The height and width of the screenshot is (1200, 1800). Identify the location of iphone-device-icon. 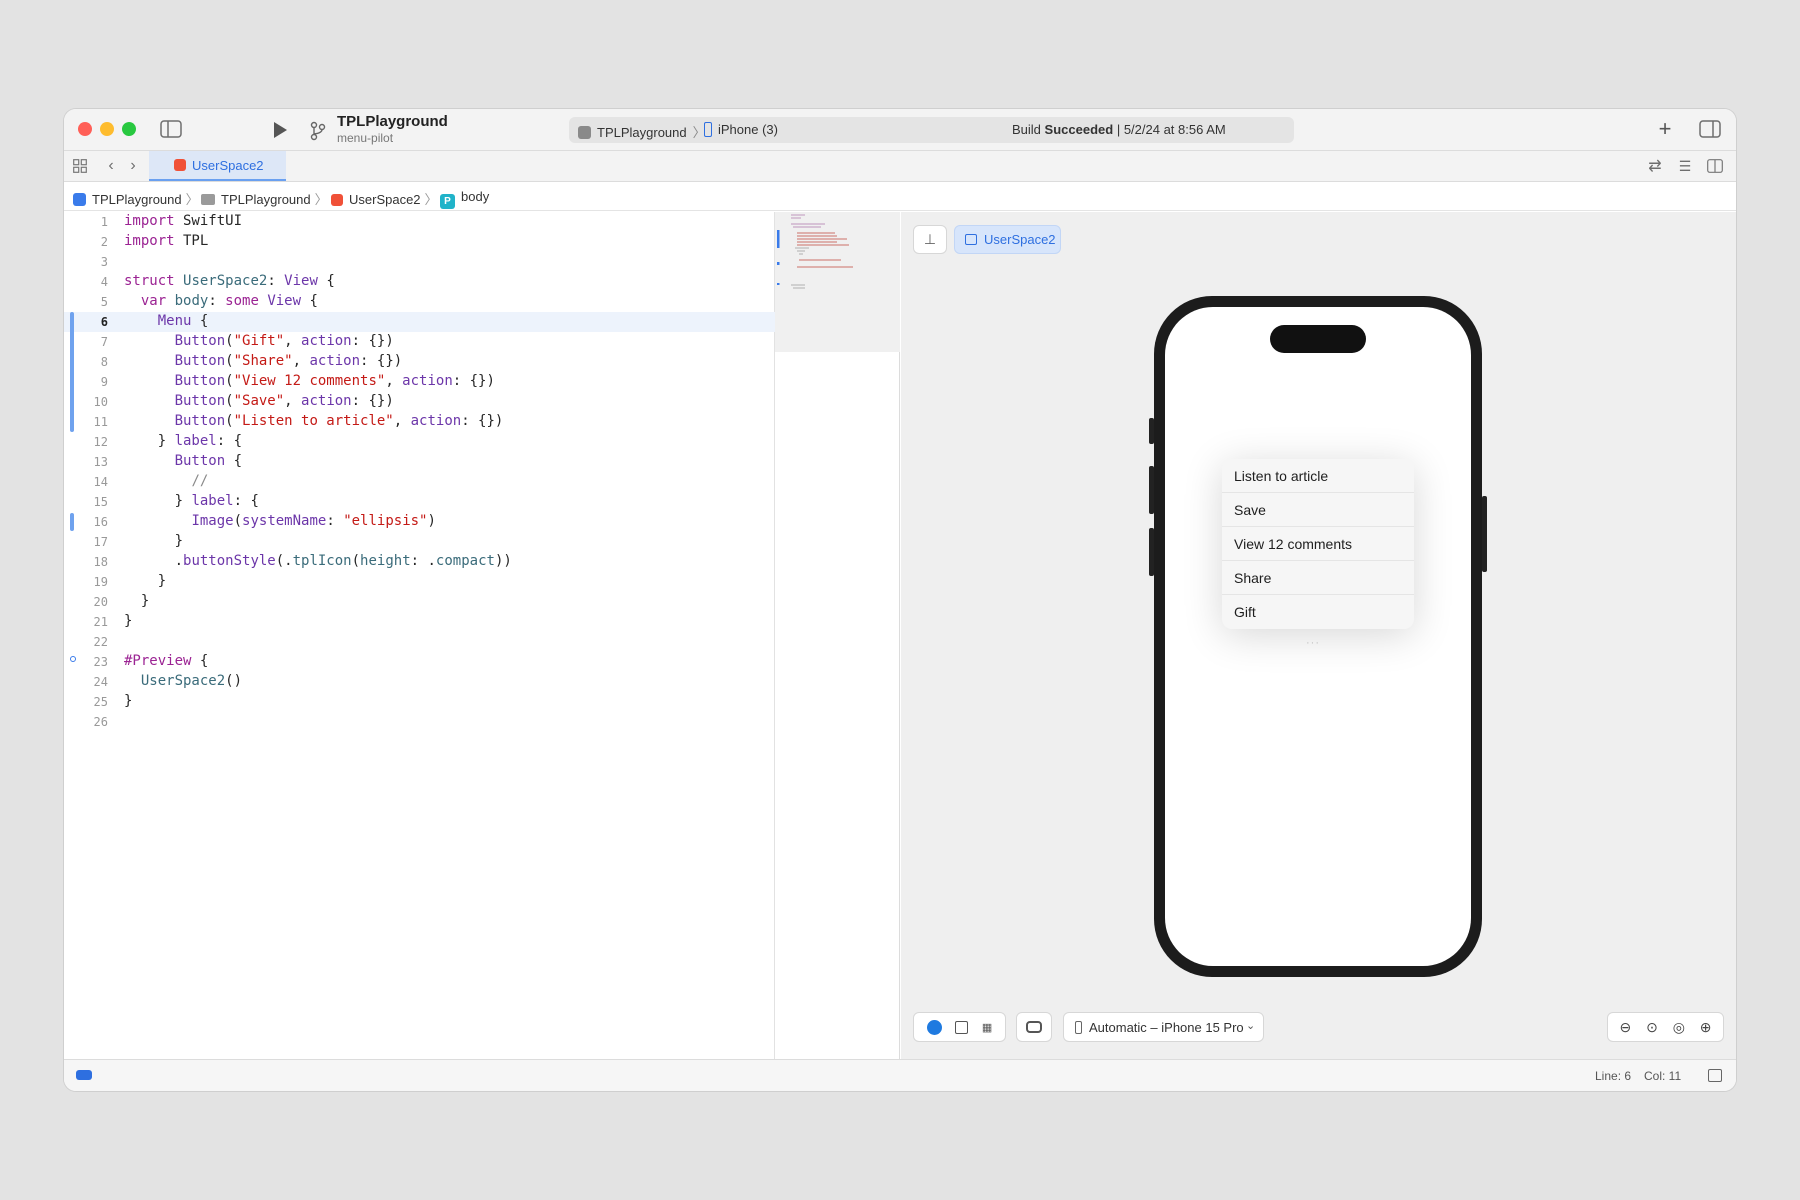
(708, 129).